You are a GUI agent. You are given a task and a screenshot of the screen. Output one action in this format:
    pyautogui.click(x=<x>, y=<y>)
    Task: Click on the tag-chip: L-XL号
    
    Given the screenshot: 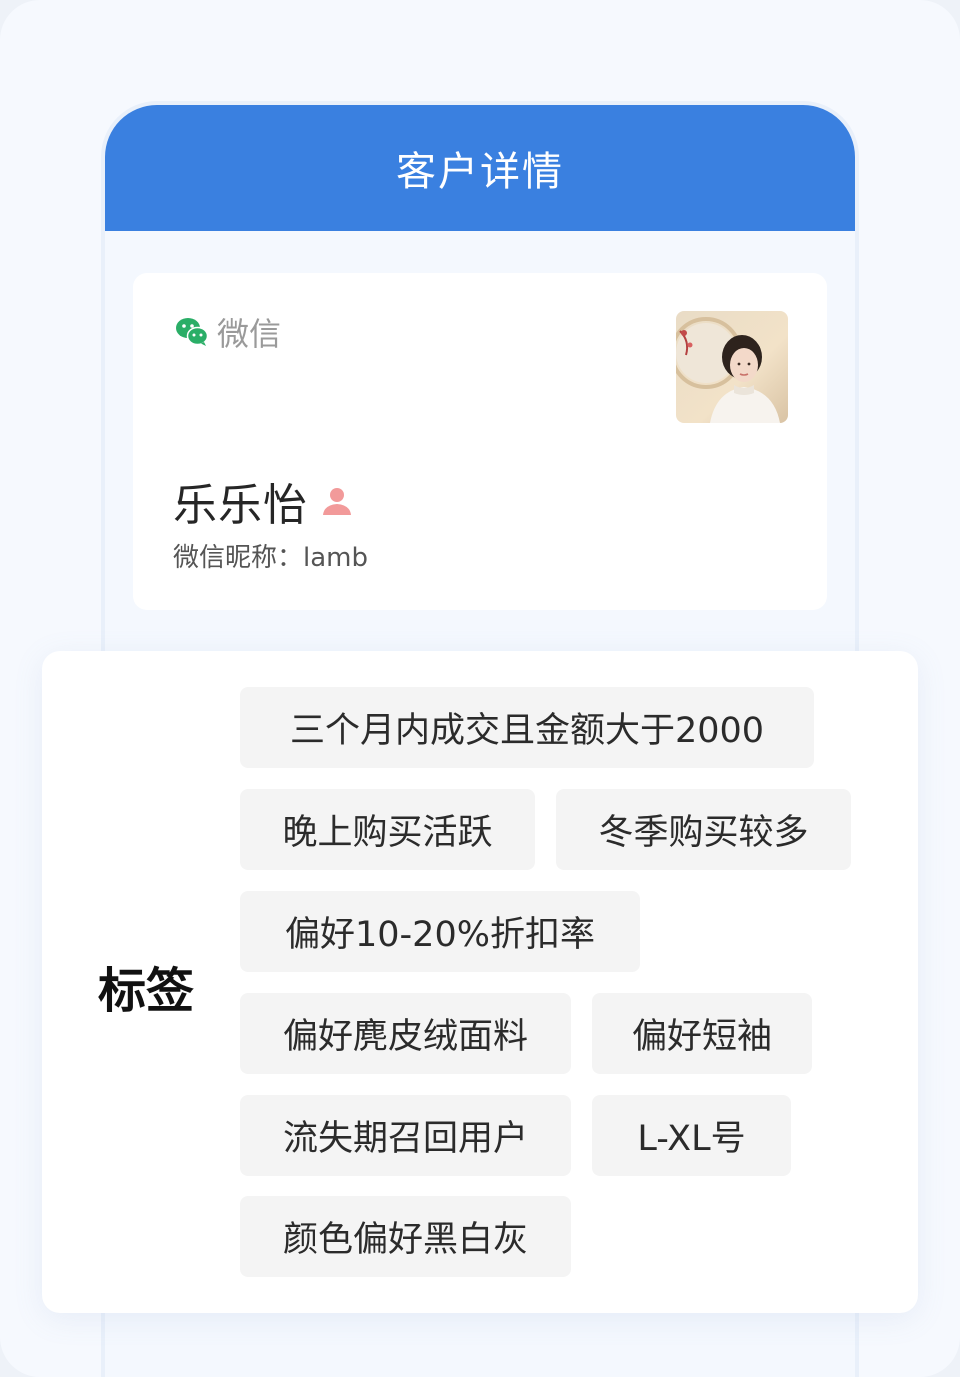 What is the action you would take?
    pyautogui.click(x=691, y=1135)
    